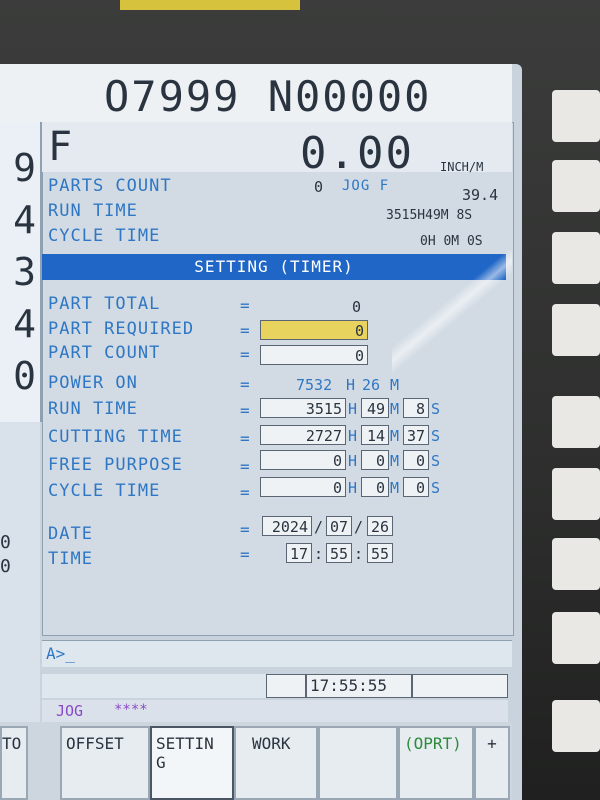  Describe the element at coordinates (375, 487) in the screenshot. I see `cycle-time-minutes-field: 0` at that location.